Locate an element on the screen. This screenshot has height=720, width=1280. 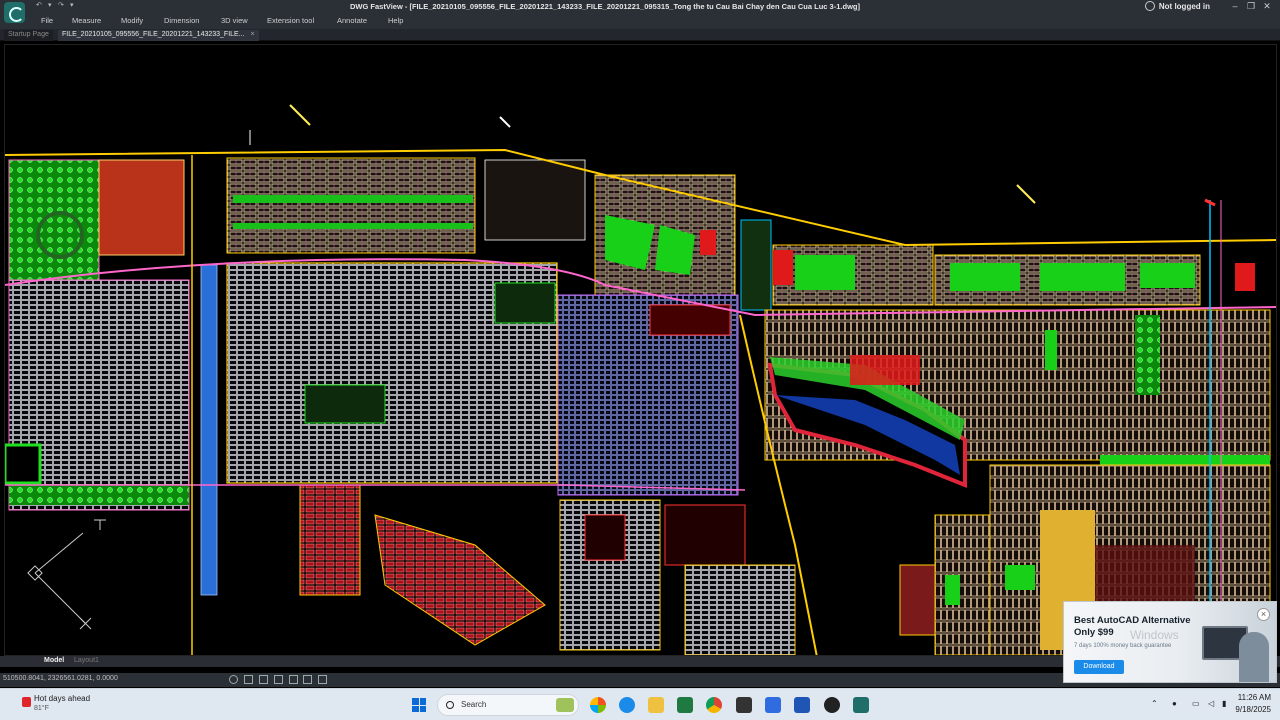
search-placeholder: Search is located at coordinates (474, 704).